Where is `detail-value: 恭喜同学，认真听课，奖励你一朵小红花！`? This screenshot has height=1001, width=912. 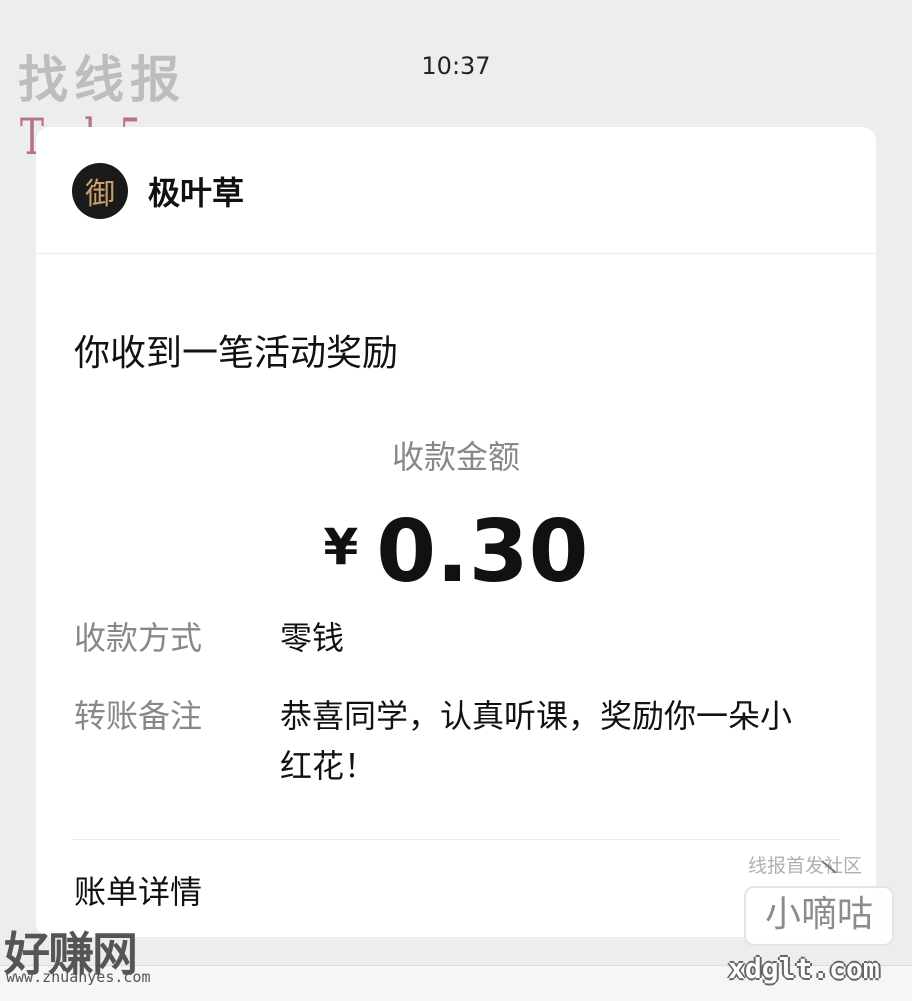 detail-value: 恭喜同学，认真听课，奖励你一朵小红花！ is located at coordinates (536, 741).